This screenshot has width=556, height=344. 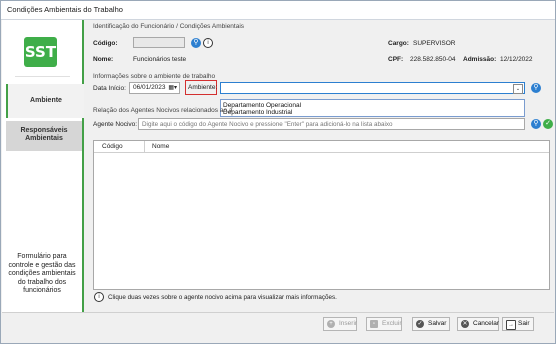 What do you see at coordinates (374, 324) in the screenshot?
I see `trash-icon: ▫` at bounding box center [374, 324].